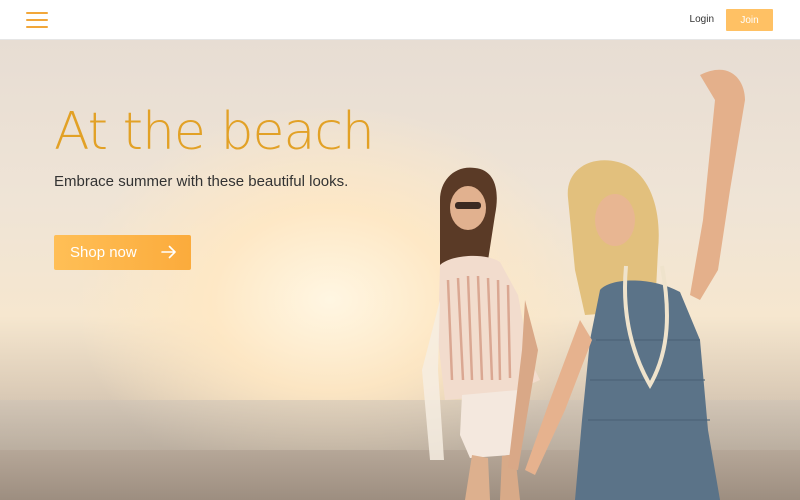 The width and height of the screenshot is (800, 500). What do you see at coordinates (168, 252) in the screenshot?
I see `arrow-right-icon` at bounding box center [168, 252].